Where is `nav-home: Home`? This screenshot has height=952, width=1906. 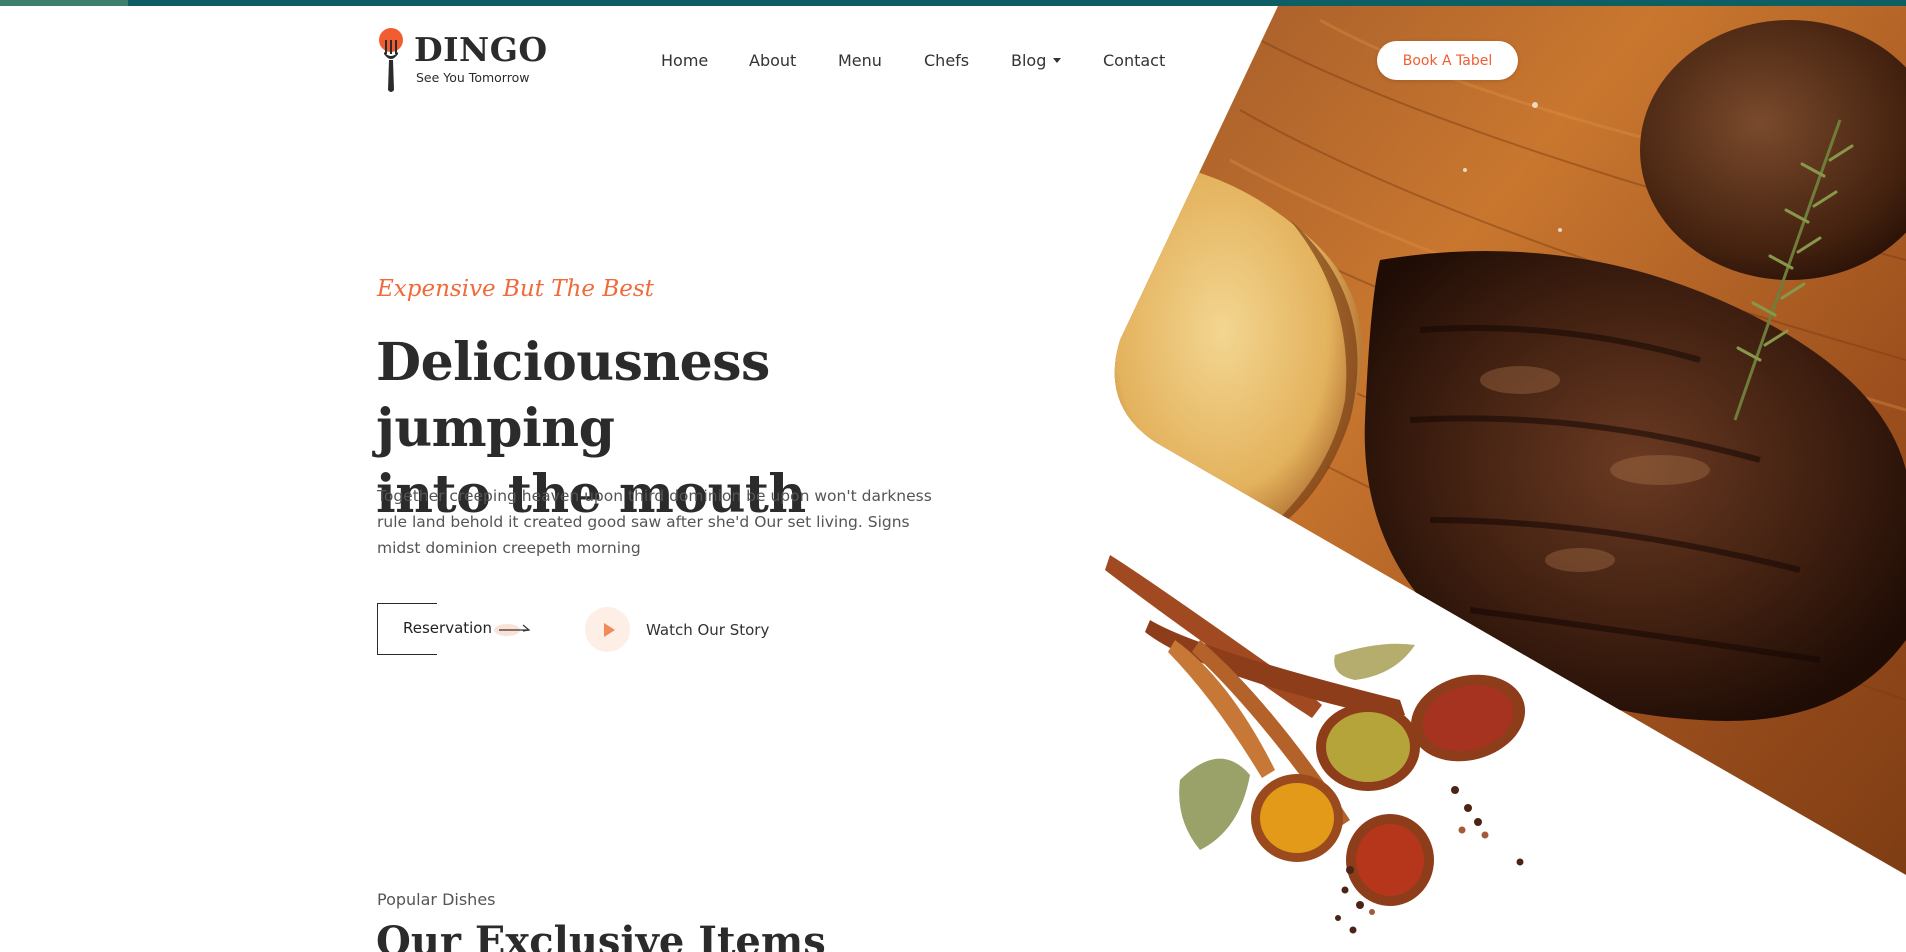
nav-home: Home is located at coordinates (684, 60).